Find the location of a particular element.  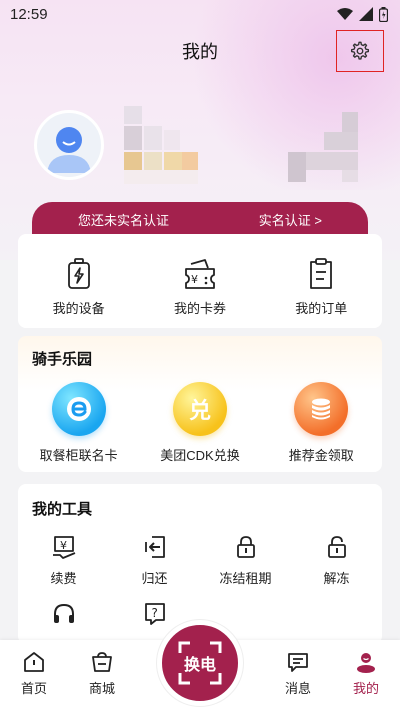

renew-label: 续费 is located at coordinates (63, 578).